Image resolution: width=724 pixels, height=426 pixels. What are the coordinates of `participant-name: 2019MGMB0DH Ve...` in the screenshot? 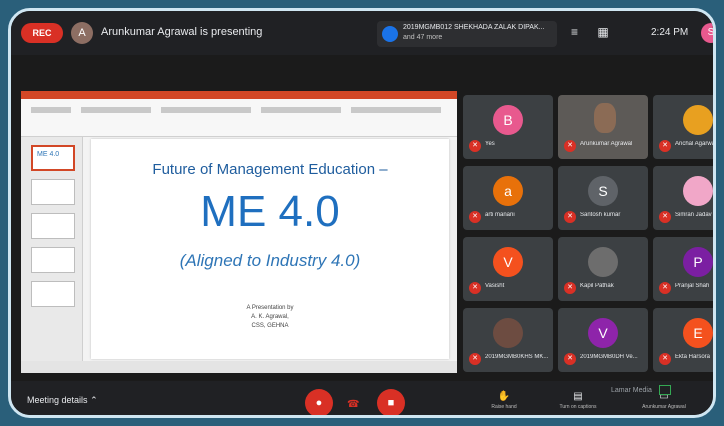 It's located at (609, 357).